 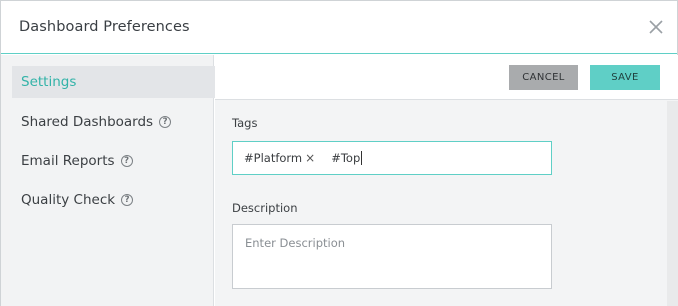 What do you see at coordinates (265, 208) in the screenshot?
I see `description-label: Description` at bounding box center [265, 208].